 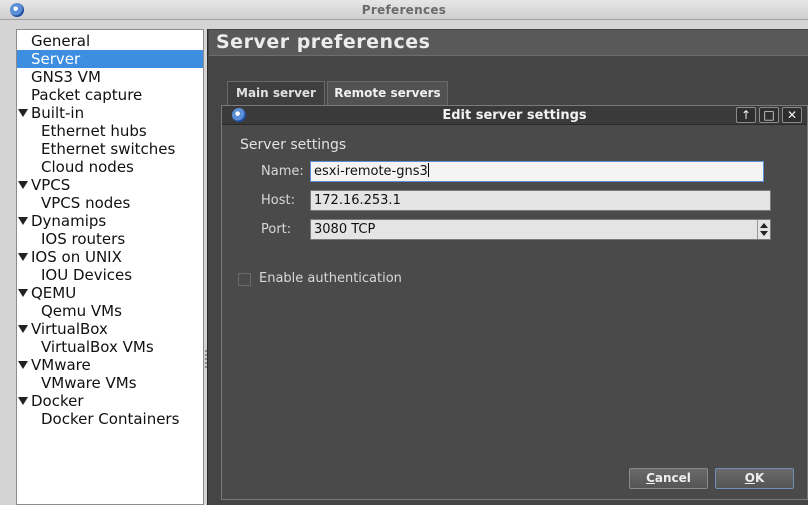 What do you see at coordinates (94, 131) in the screenshot?
I see `tree-item-label: Ethernet hubs` at bounding box center [94, 131].